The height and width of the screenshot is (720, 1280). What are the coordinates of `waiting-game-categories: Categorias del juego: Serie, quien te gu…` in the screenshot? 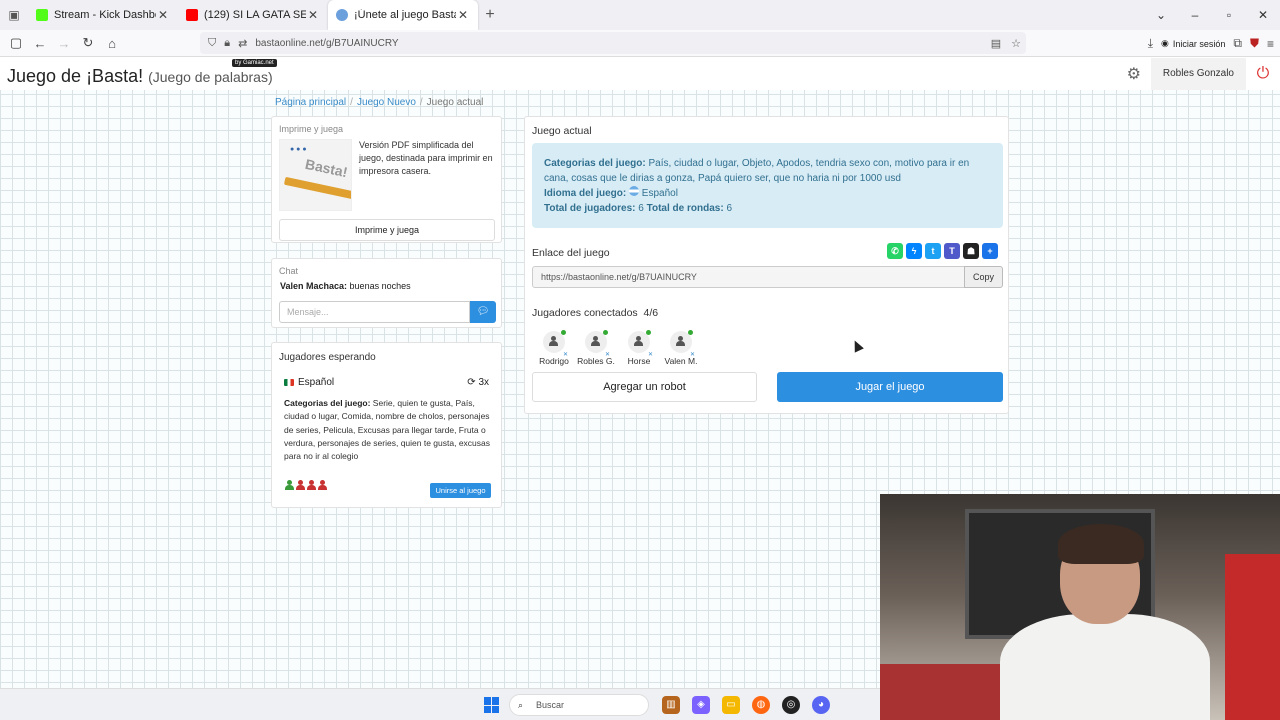 It's located at (389, 430).